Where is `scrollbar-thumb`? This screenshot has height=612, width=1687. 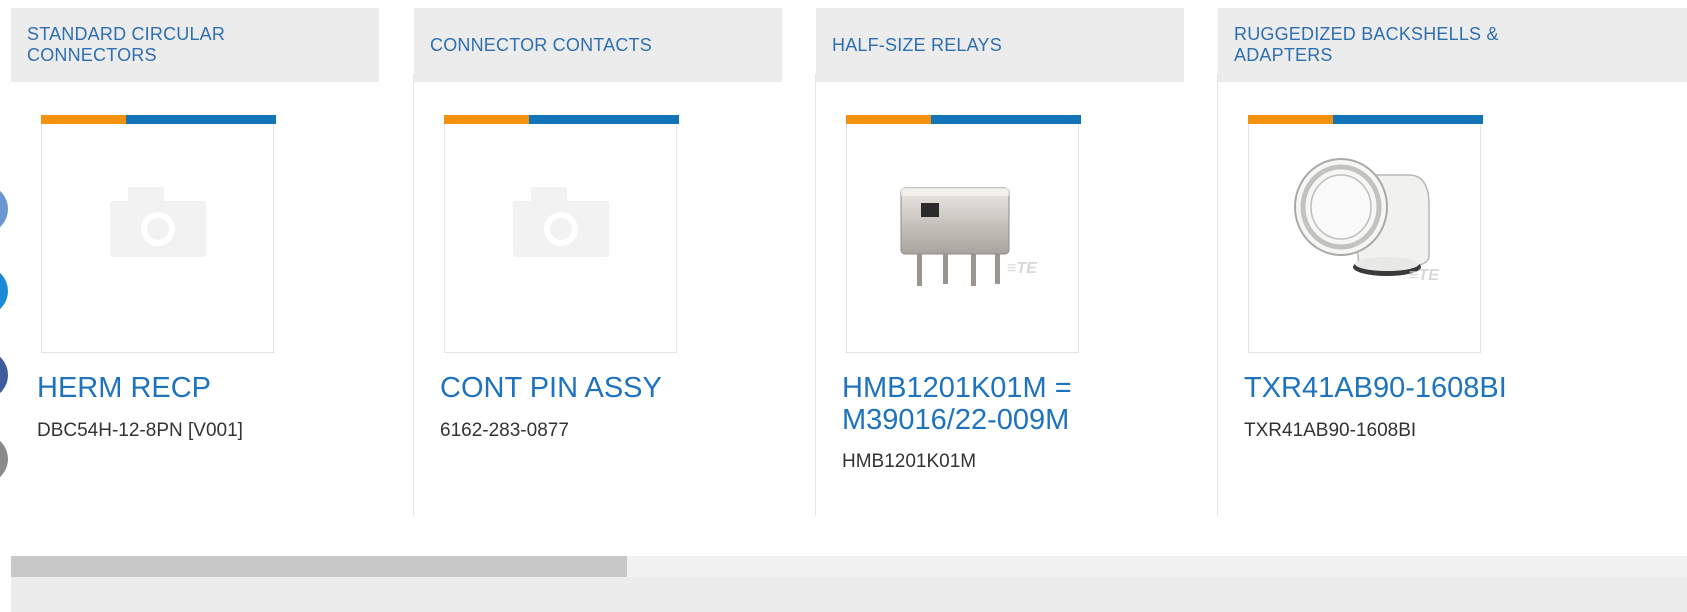 scrollbar-thumb is located at coordinates (319, 566).